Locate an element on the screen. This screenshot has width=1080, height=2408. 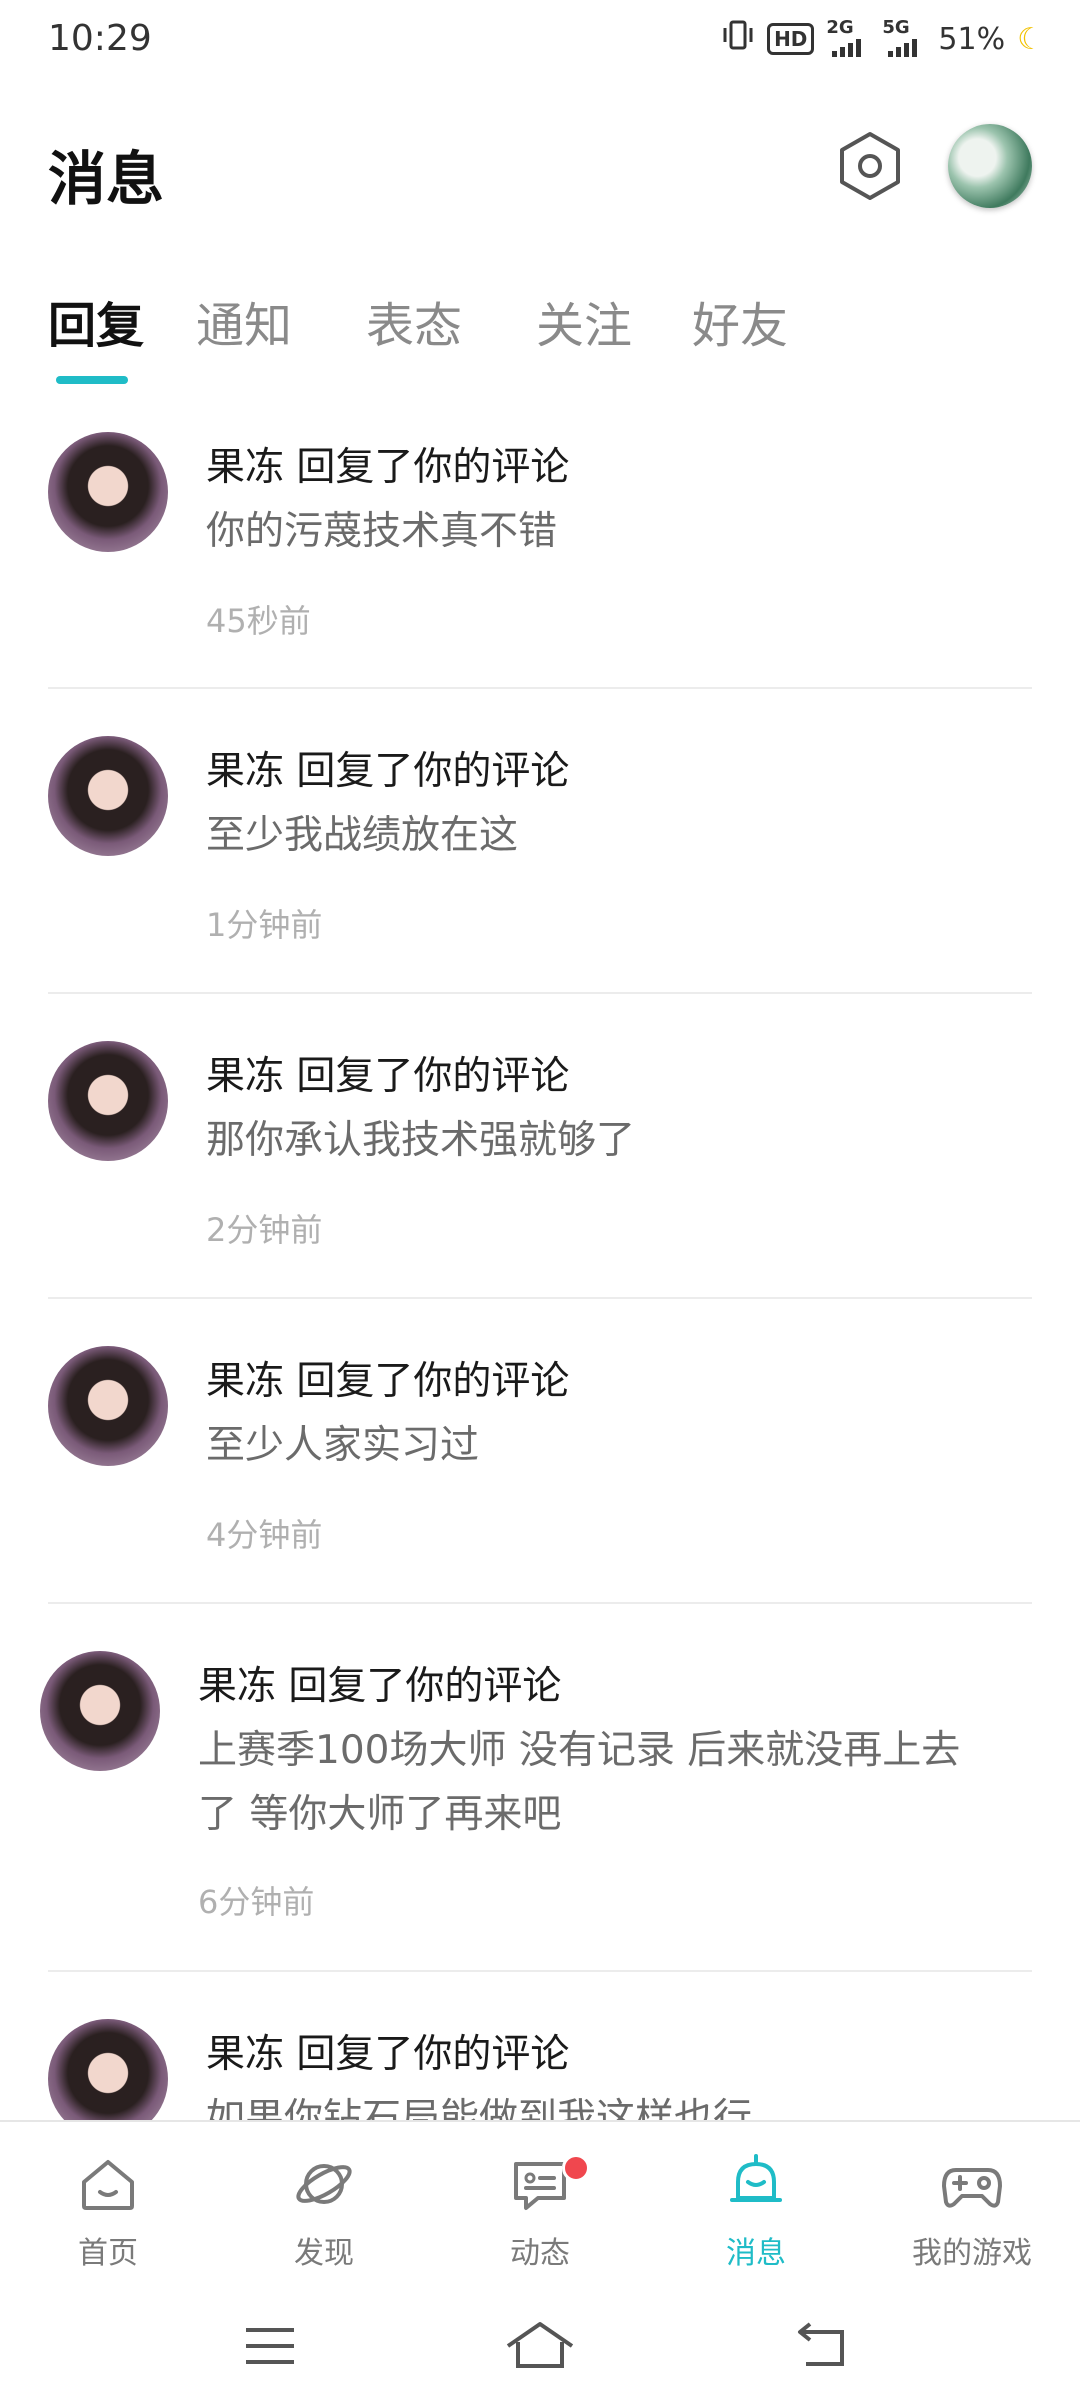
tab-indicator is located at coordinates (92, 380).